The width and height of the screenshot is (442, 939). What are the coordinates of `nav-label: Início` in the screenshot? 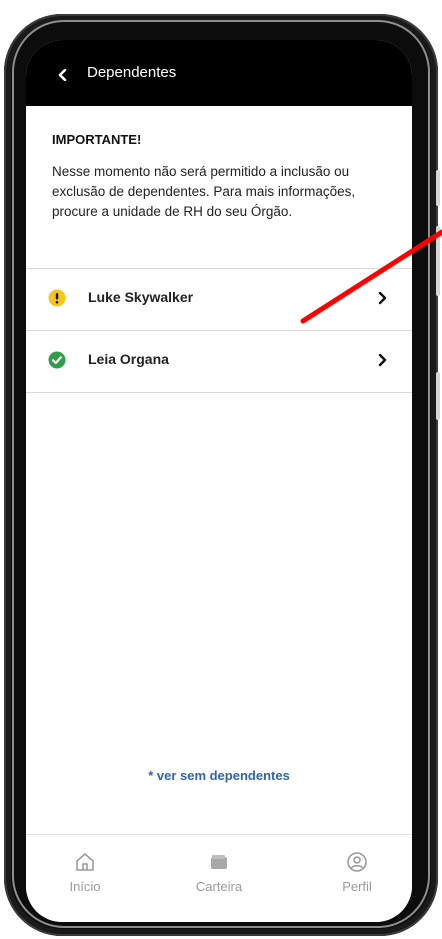 It's located at (85, 886).